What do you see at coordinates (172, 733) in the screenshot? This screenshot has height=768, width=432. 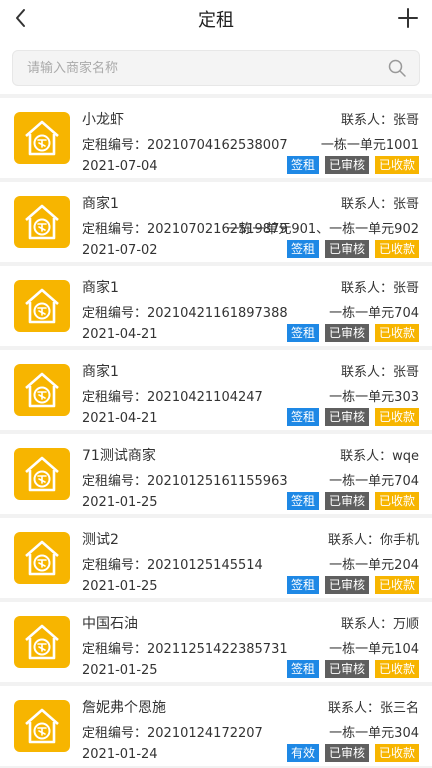 I see `rent-code: 定租编号：20210124172207` at bounding box center [172, 733].